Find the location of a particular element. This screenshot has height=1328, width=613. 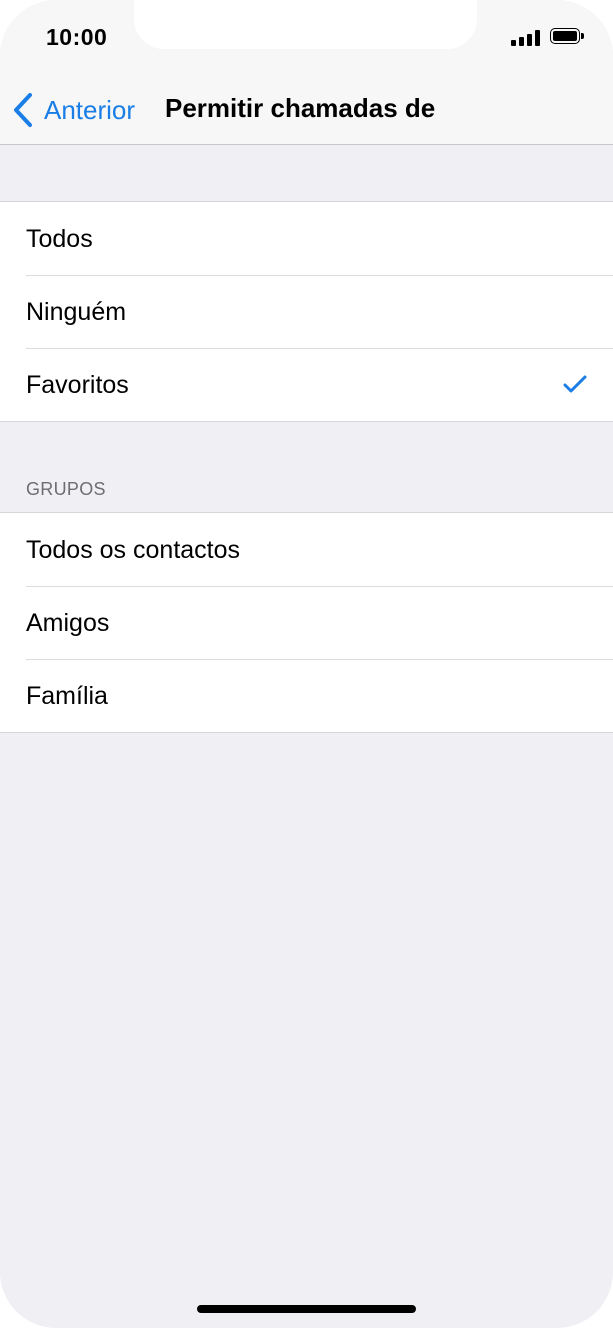

group-todos-os-contactos: Todos os contactos is located at coordinates (306, 549).